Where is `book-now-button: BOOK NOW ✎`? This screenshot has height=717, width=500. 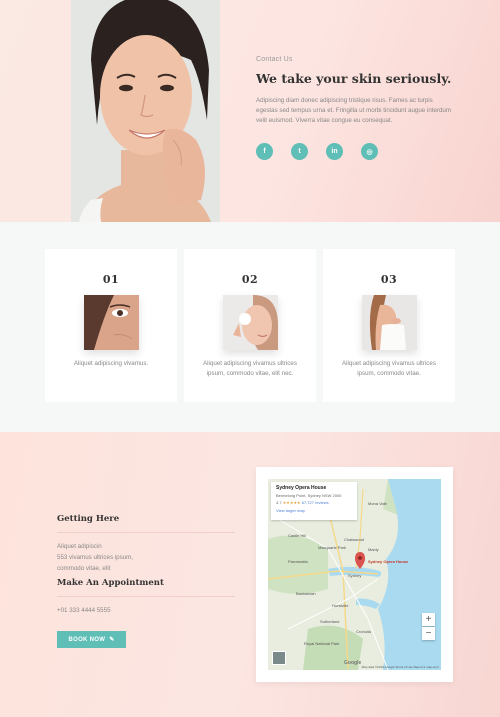
book-now-button: BOOK NOW ✎ is located at coordinates (91, 639).